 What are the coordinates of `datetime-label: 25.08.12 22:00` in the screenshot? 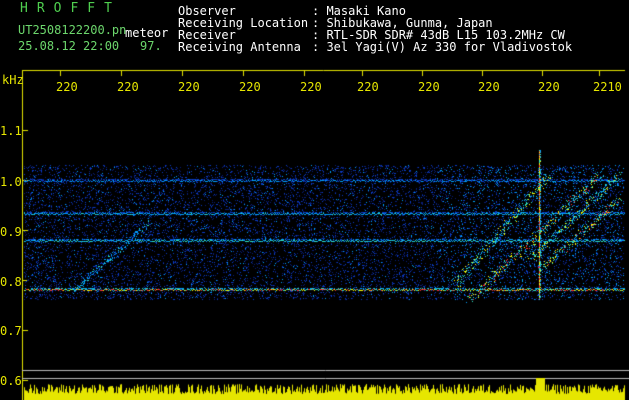 It's located at (69, 46).